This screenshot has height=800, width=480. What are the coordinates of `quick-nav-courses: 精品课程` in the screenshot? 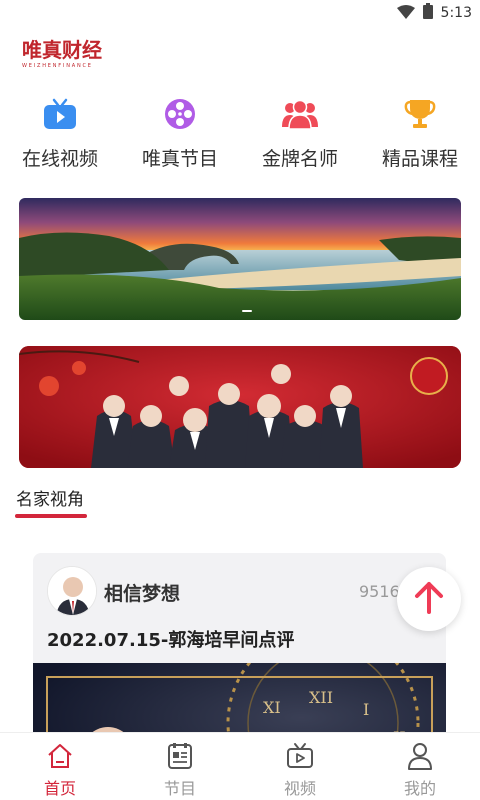 It's located at (420, 136).